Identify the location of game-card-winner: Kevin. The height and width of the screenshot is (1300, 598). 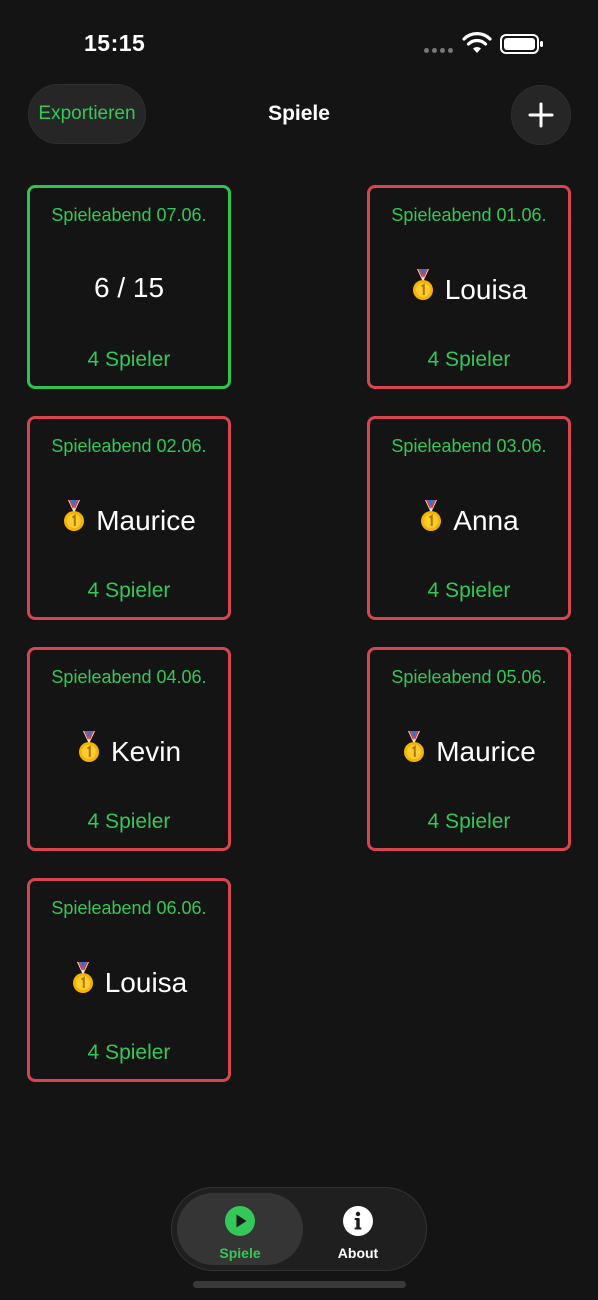
(129, 752).